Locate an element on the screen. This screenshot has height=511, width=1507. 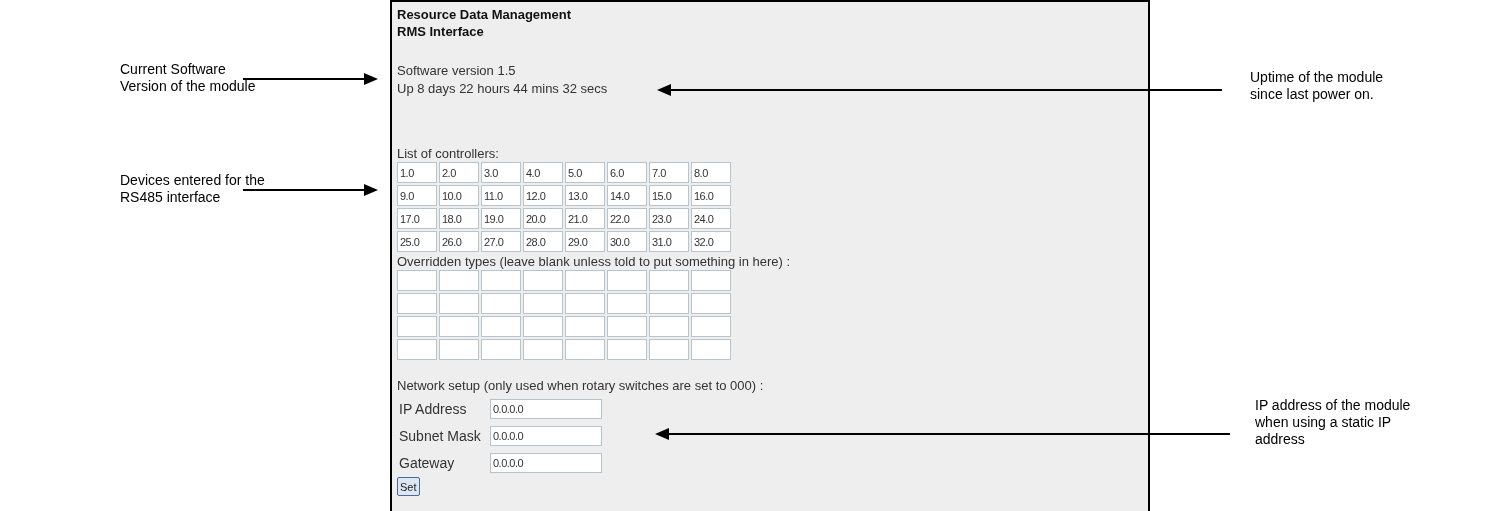
annotation-text: Current Software Version of the module is located at coordinates (188, 78).